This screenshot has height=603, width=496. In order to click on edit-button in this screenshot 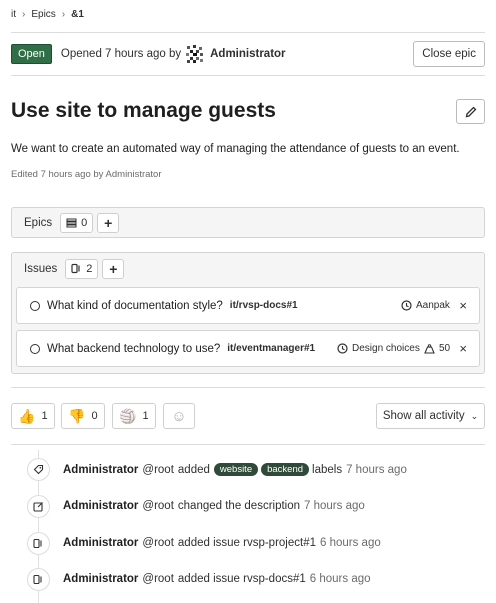, I will do `click(470, 111)`.